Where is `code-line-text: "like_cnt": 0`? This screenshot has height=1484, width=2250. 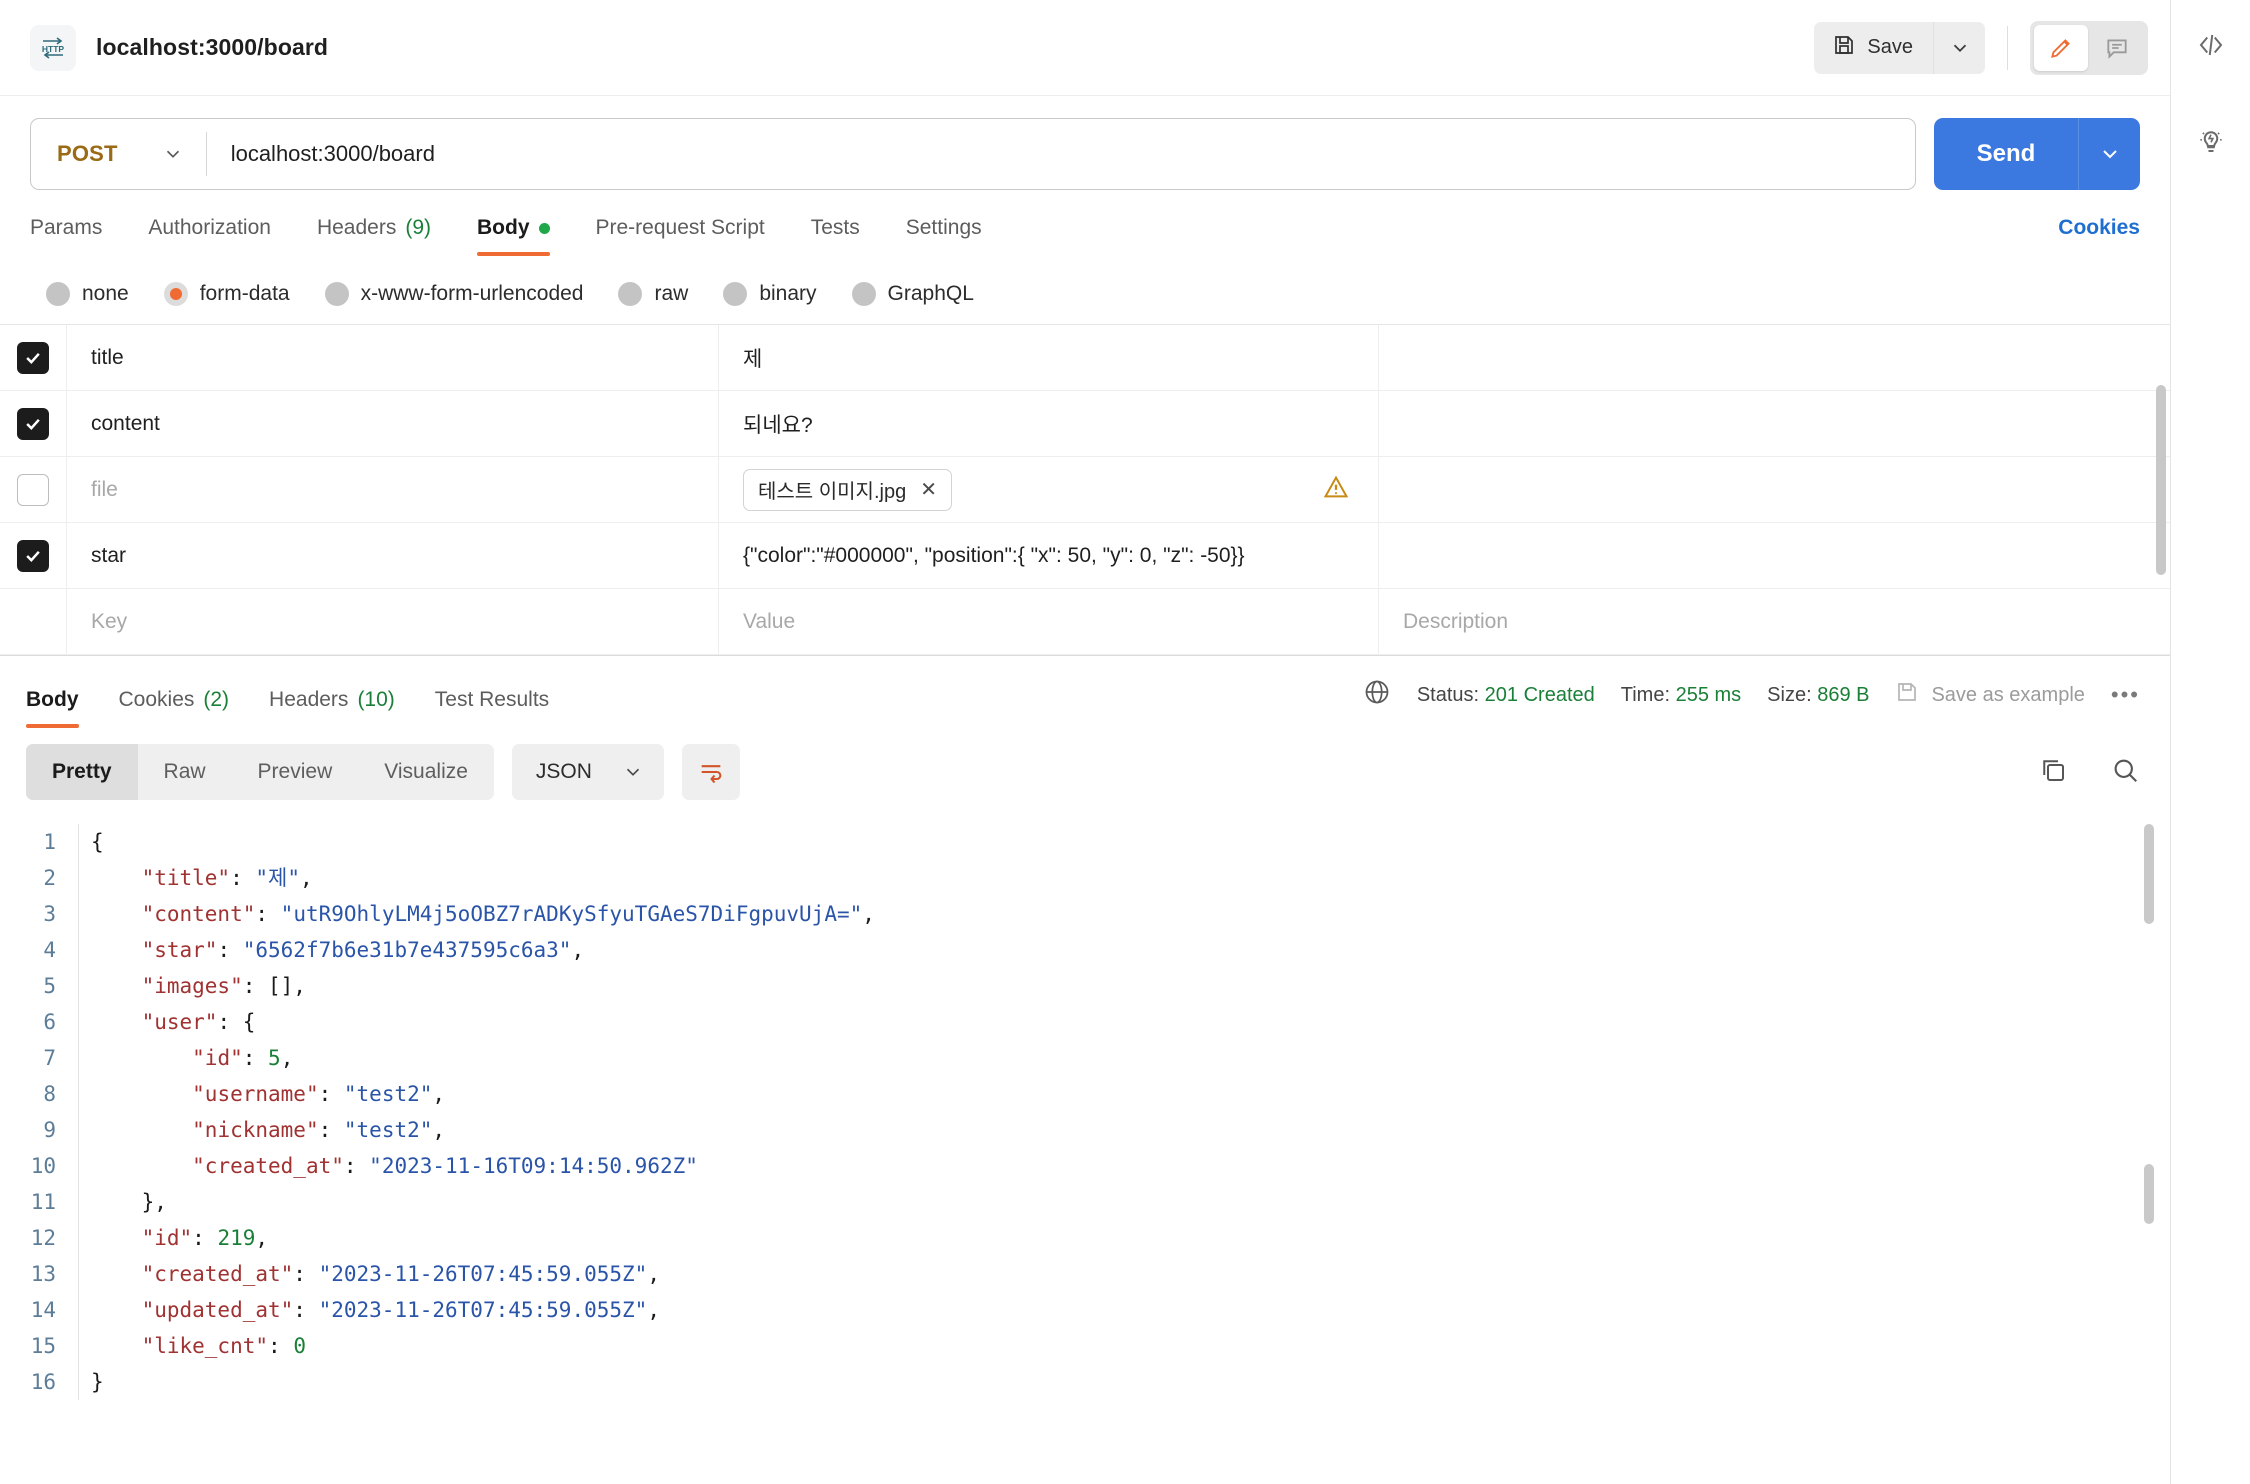
code-line-text: "like_cnt": 0 is located at coordinates (192, 1346).